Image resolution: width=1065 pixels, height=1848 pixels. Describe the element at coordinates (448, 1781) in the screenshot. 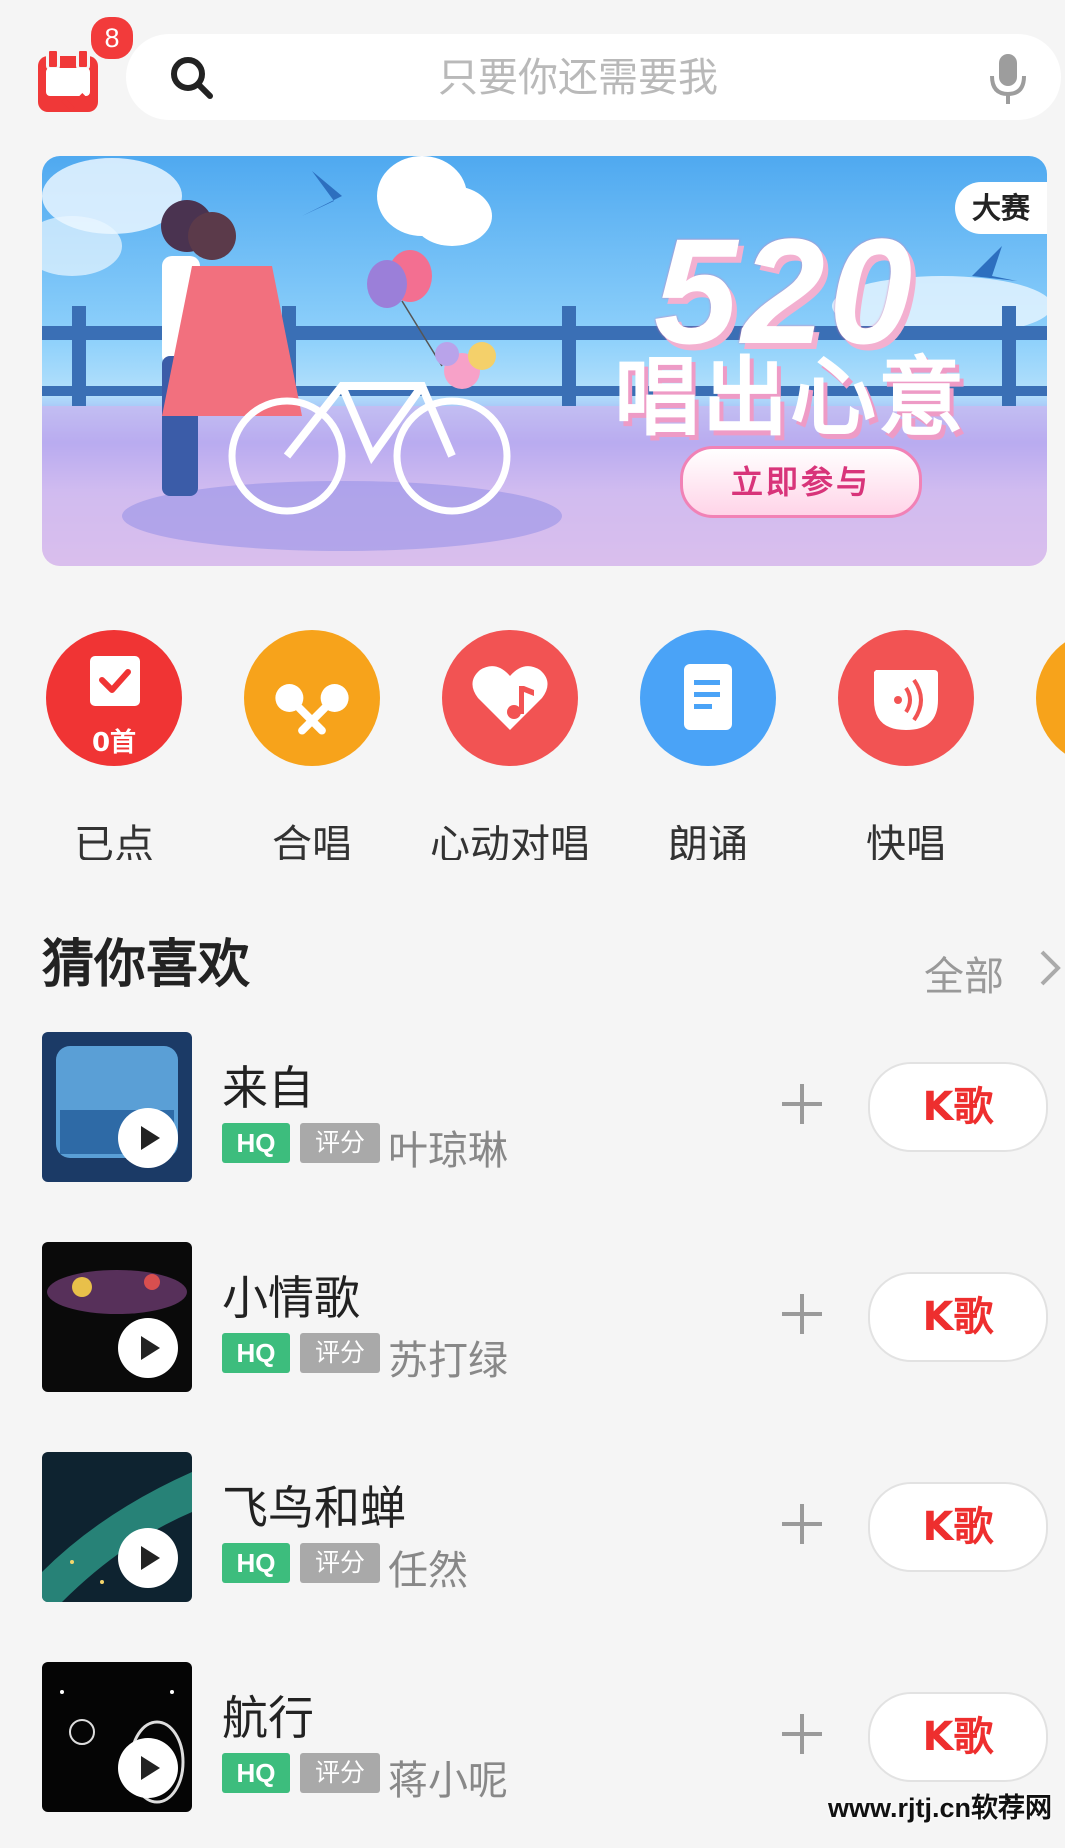

I see `artist-name: 蒋小呢` at that location.